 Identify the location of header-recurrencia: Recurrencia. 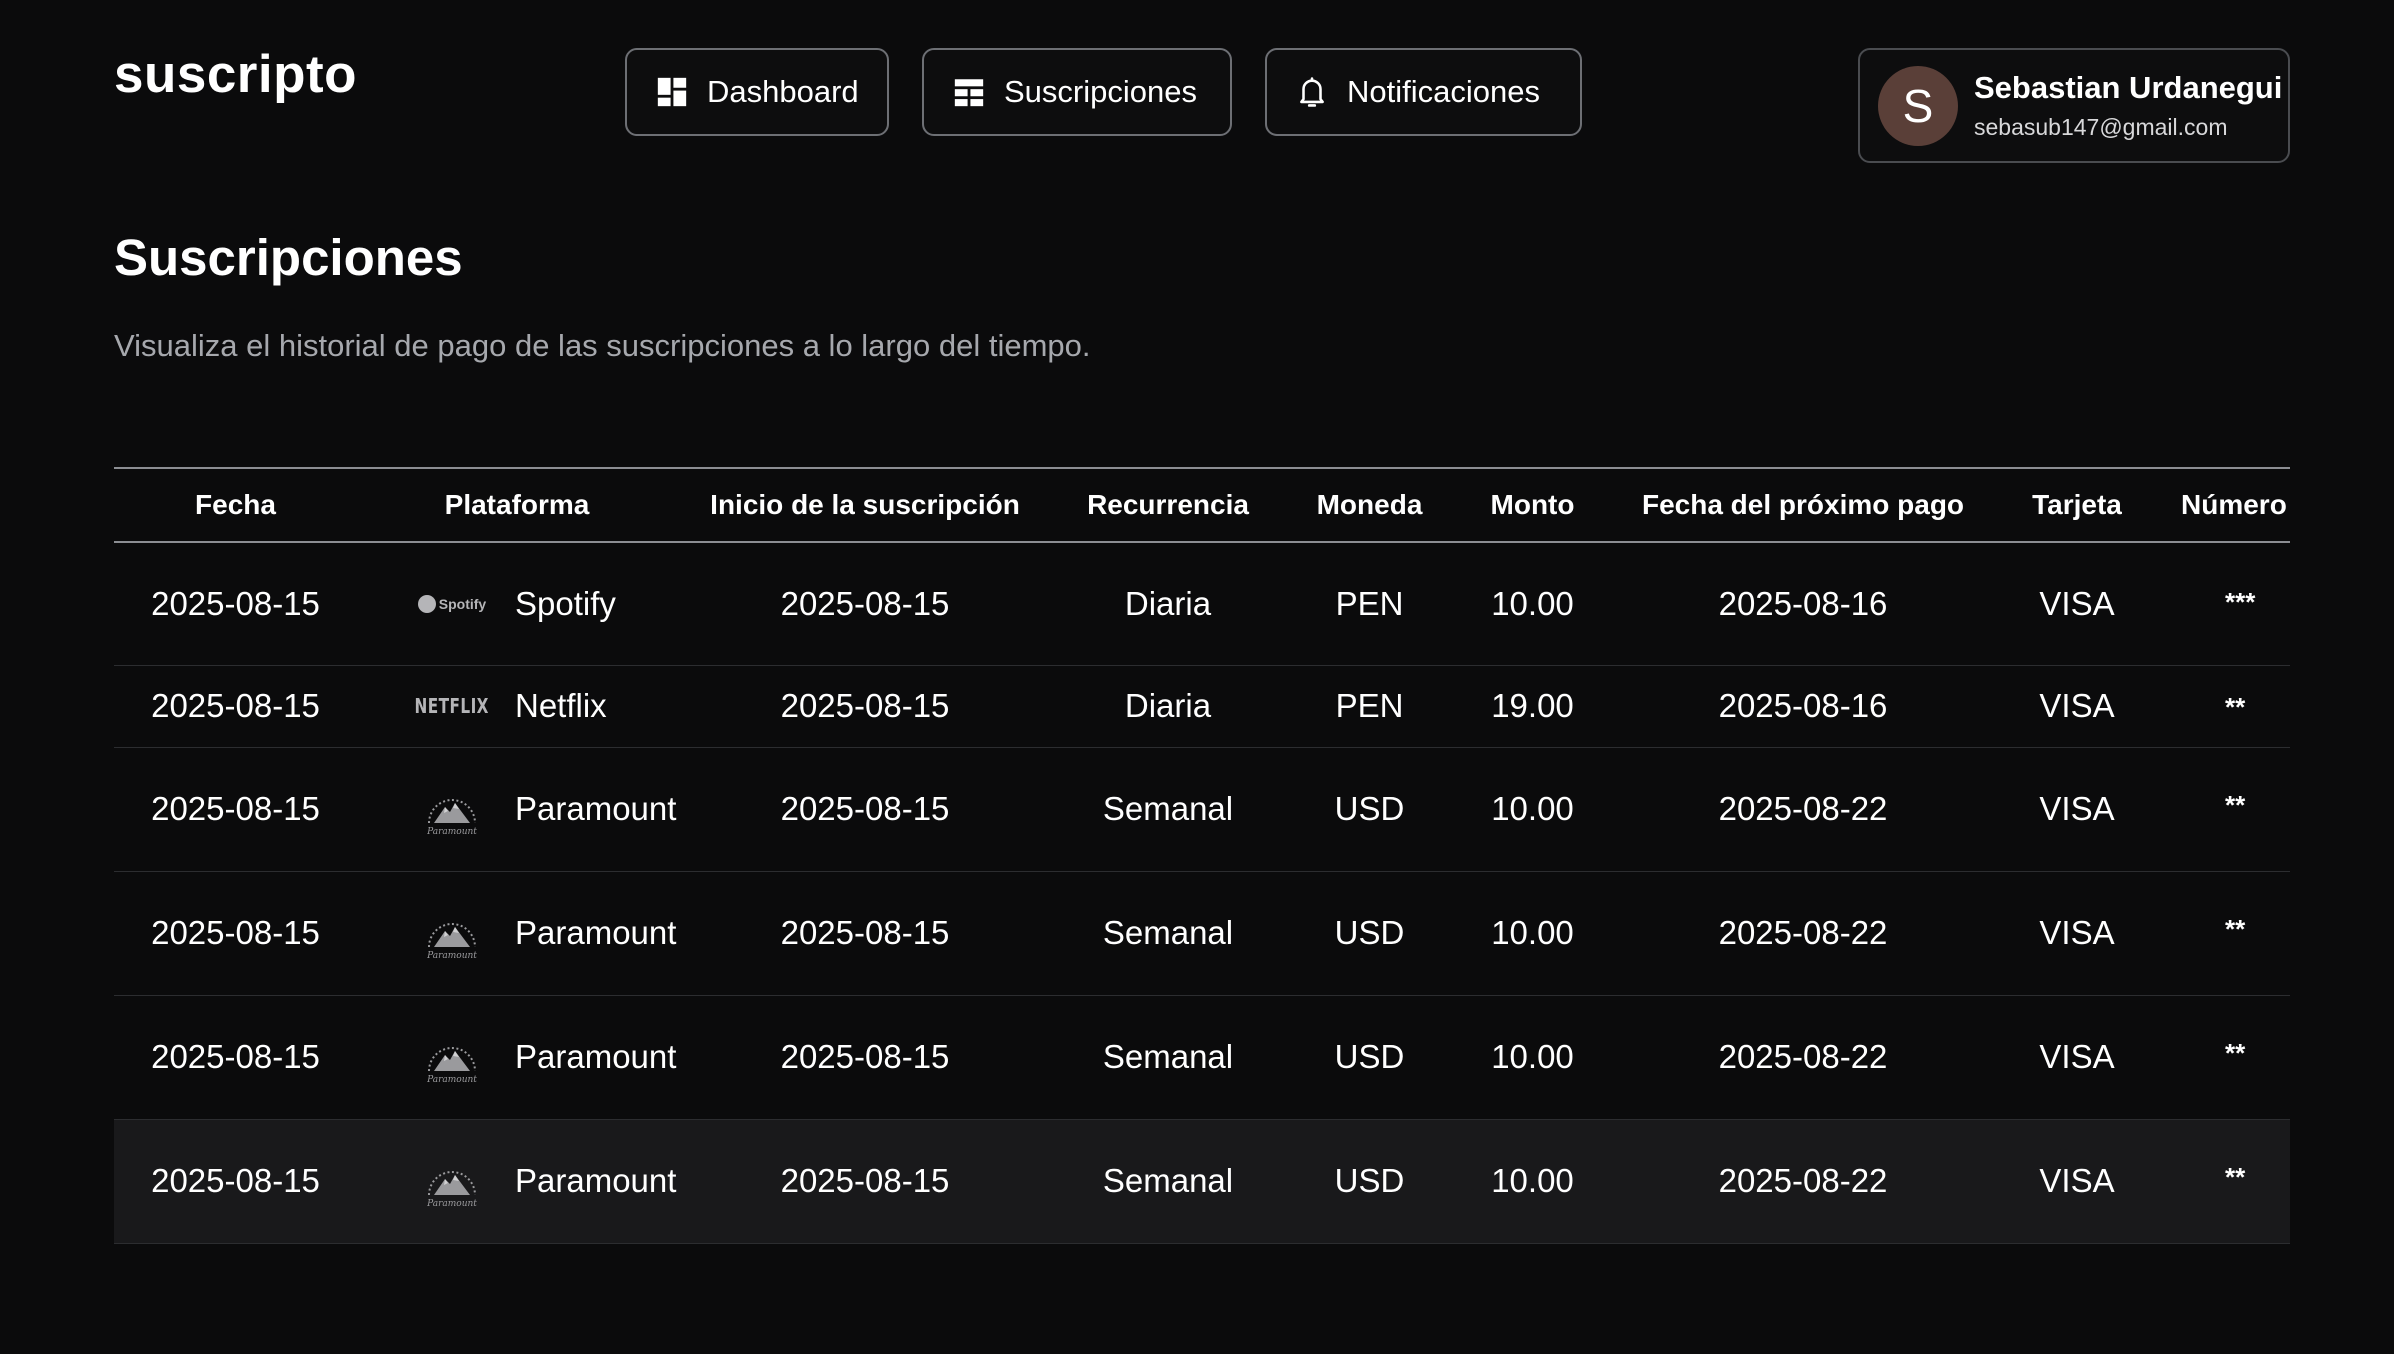
(1168, 504).